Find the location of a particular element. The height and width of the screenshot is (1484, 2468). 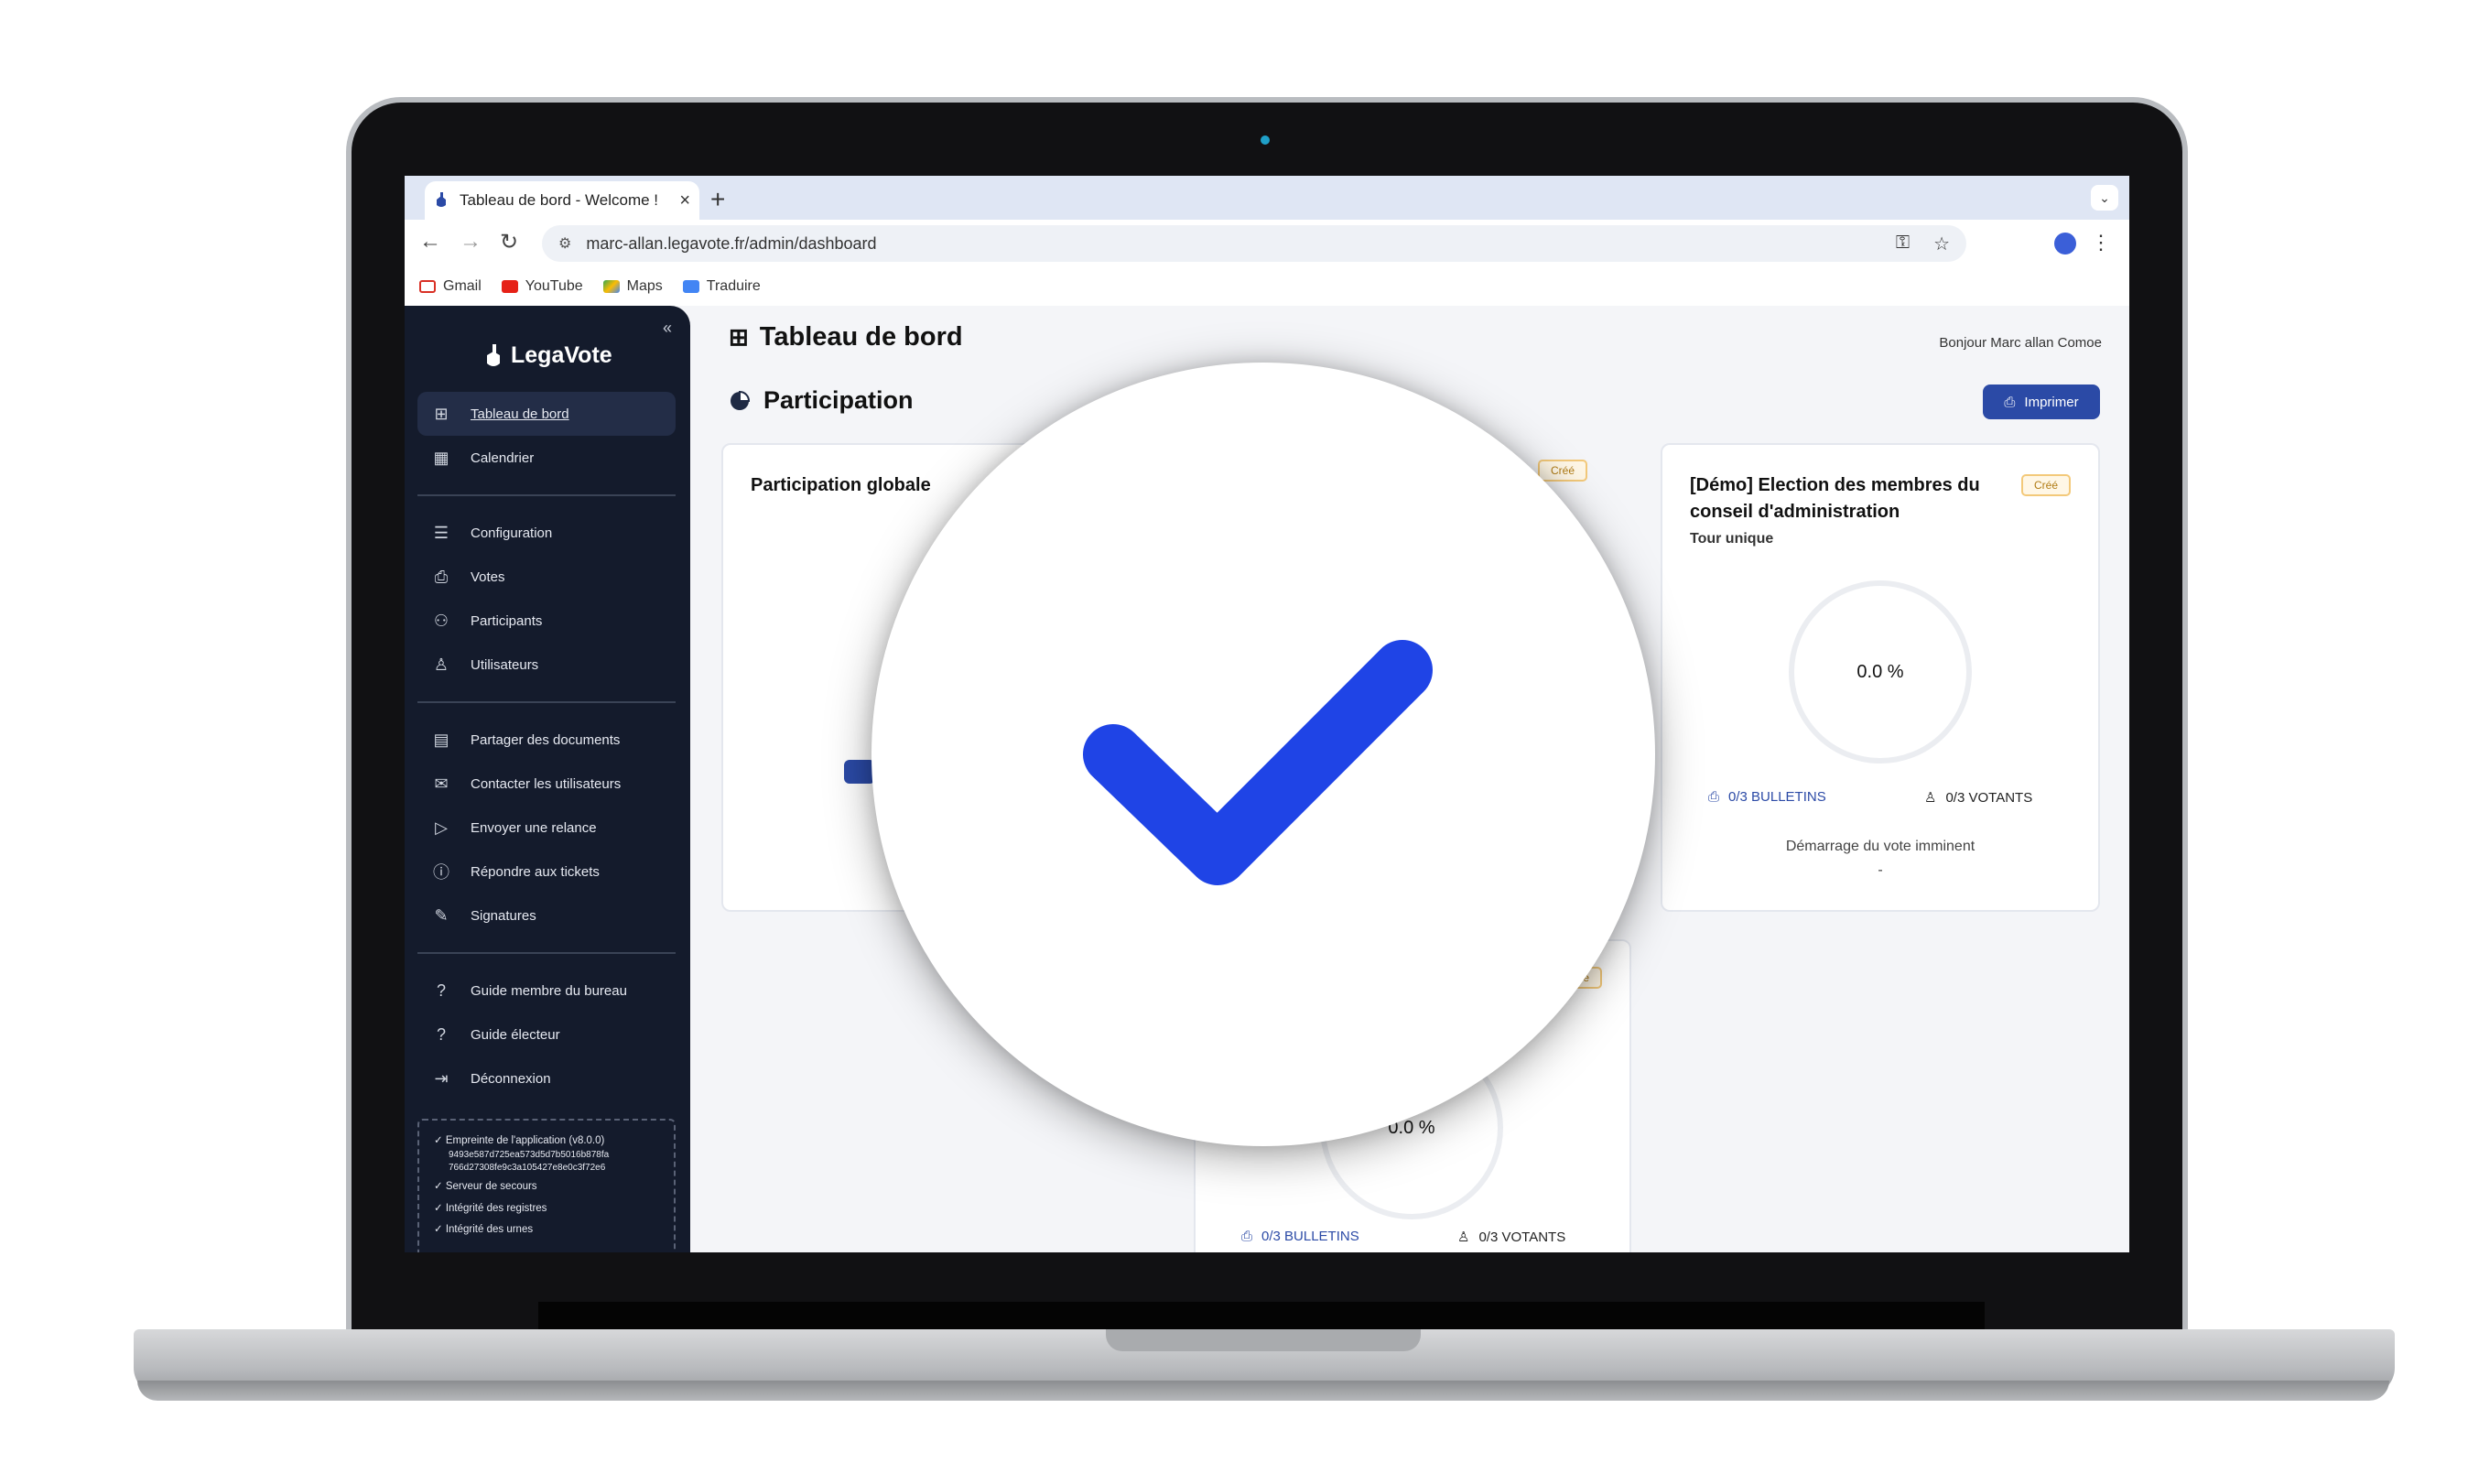

maps-icon is located at coordinates (611, 287).